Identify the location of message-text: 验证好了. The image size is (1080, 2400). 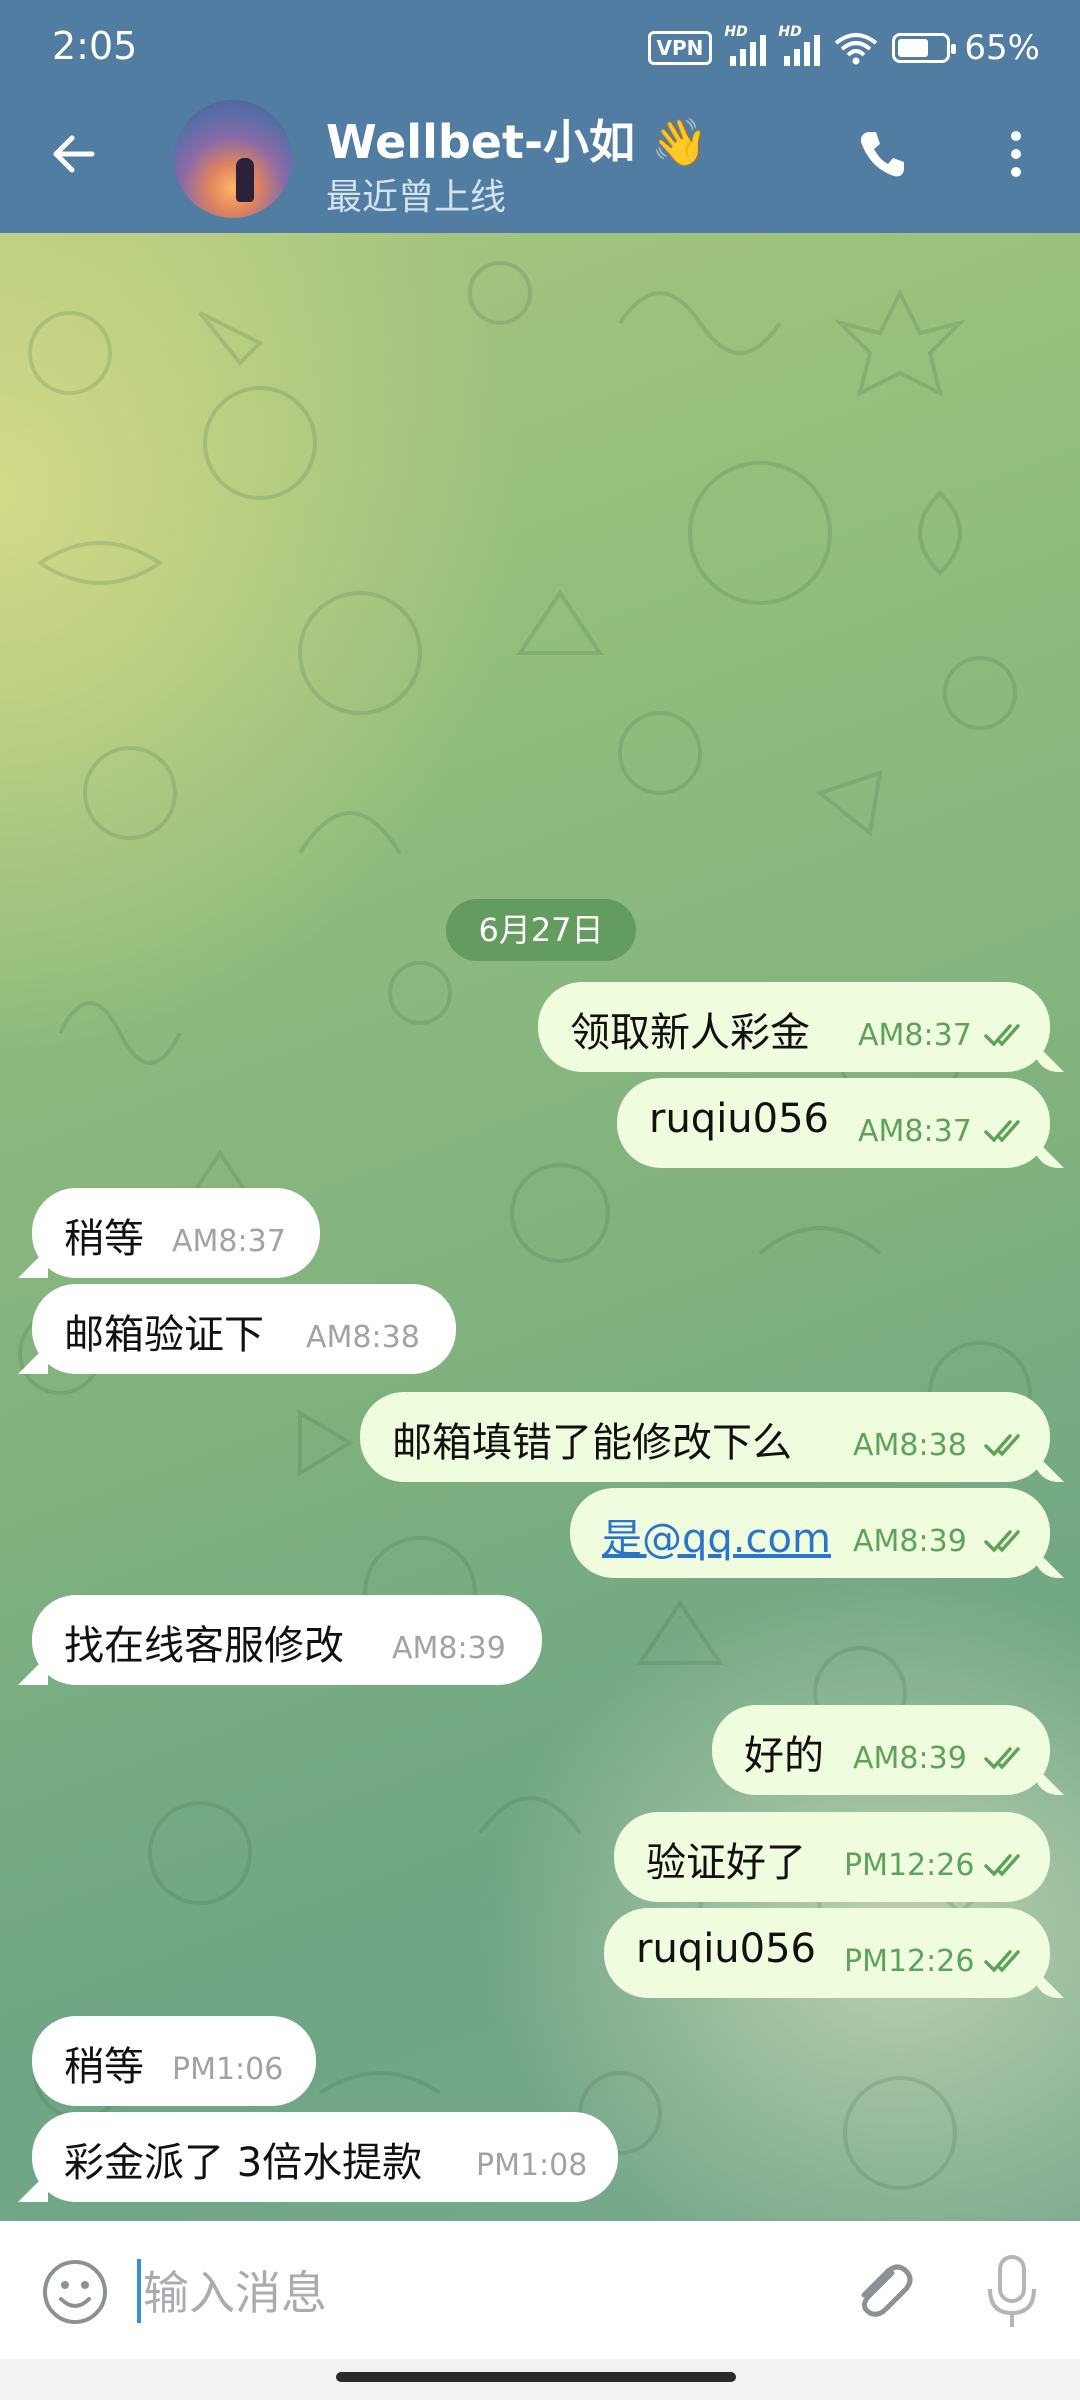
(726, 1863).